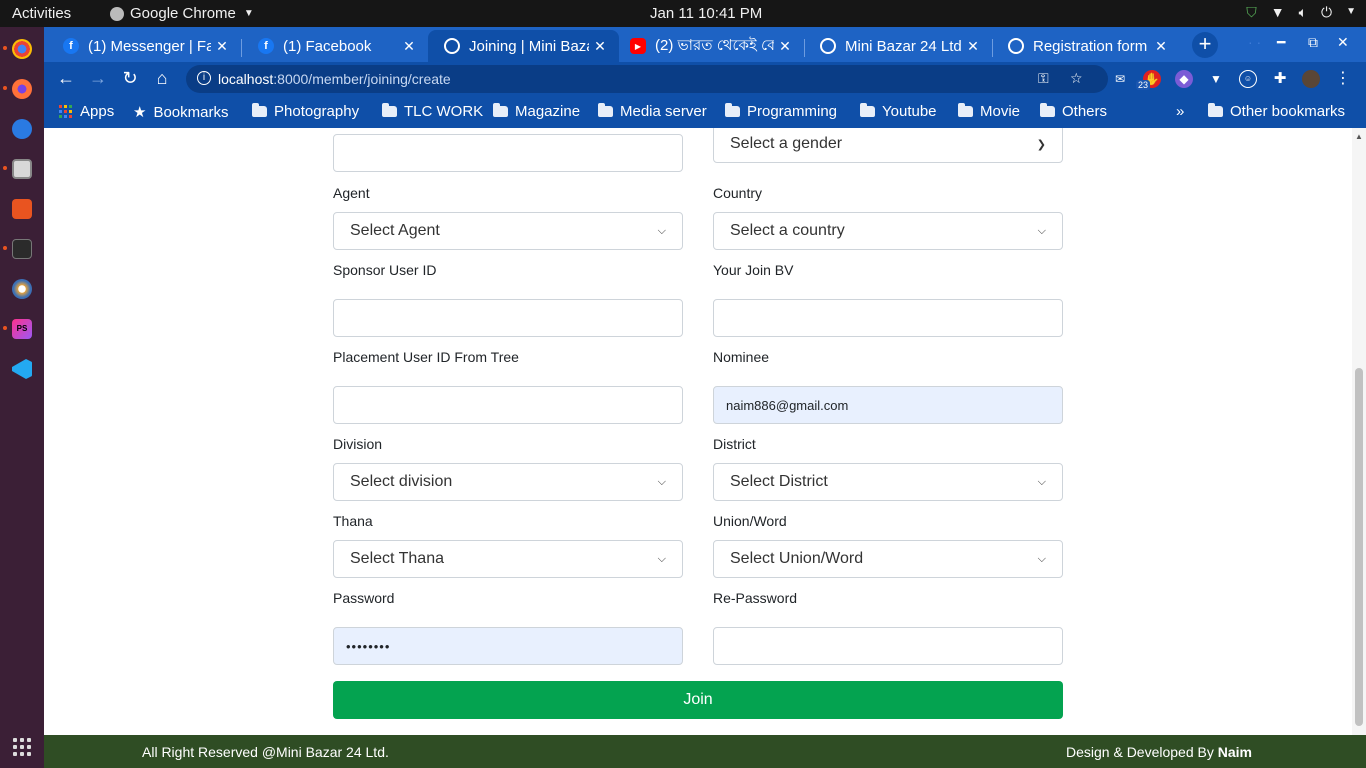 This screenshot has width=1366, height=768. Describe the element at coordinates (98, 78) in the screenshot. I see `forward-icon: →` at that location.